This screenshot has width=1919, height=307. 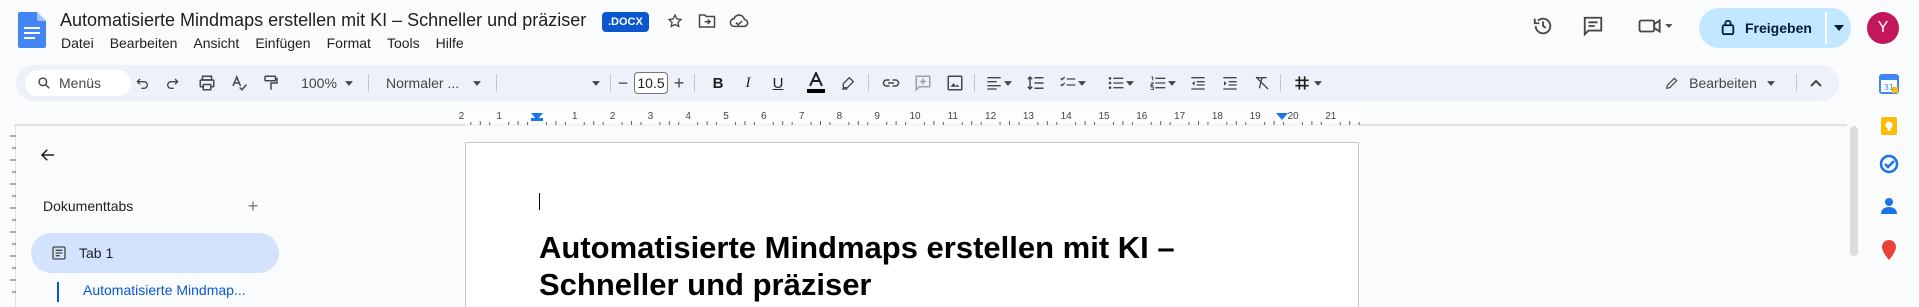 I want to click on left-indent-marker, so click(x=537, y=119).